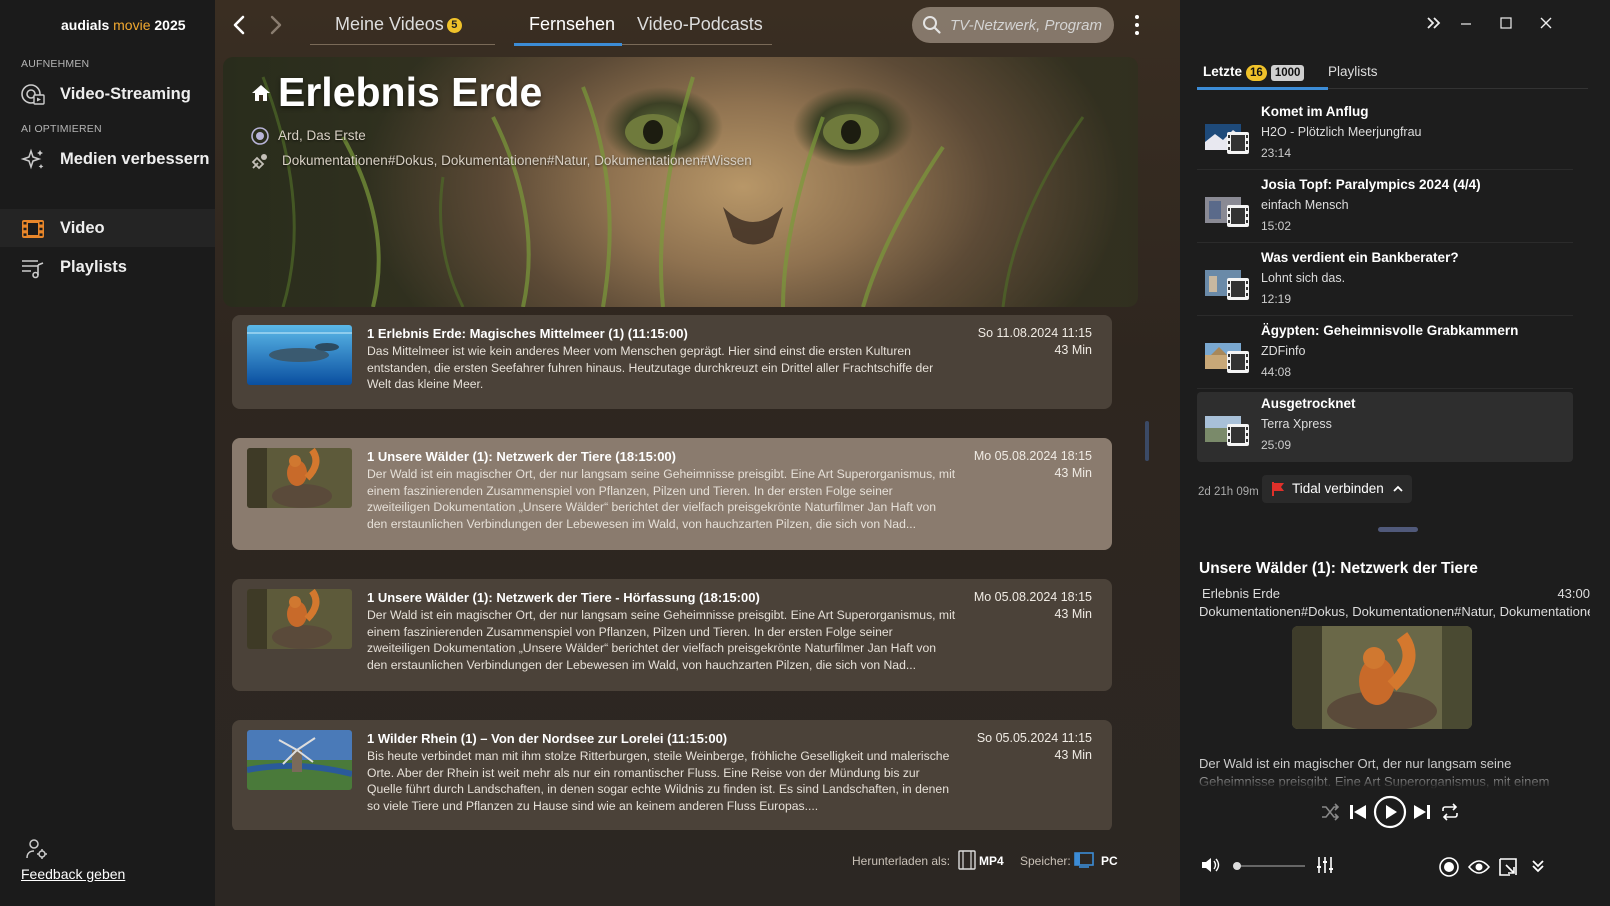  I want to click on volume-slider, so click(1269, 866).